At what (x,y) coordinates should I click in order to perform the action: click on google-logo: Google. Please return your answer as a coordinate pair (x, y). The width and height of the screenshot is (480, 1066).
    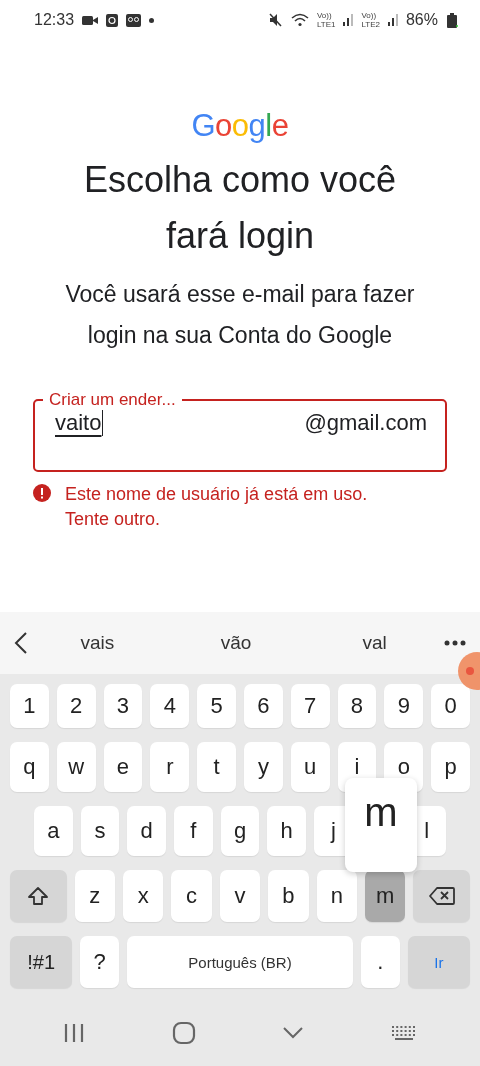
    Looking at the image, I should click on (240, 126).